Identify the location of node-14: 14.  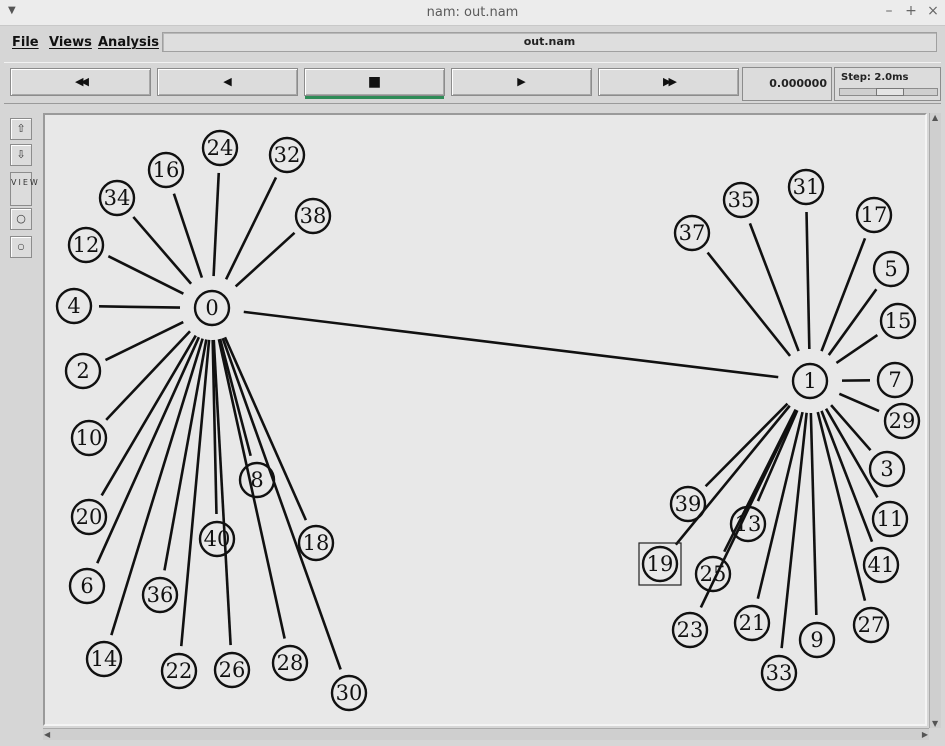
(104, 659).